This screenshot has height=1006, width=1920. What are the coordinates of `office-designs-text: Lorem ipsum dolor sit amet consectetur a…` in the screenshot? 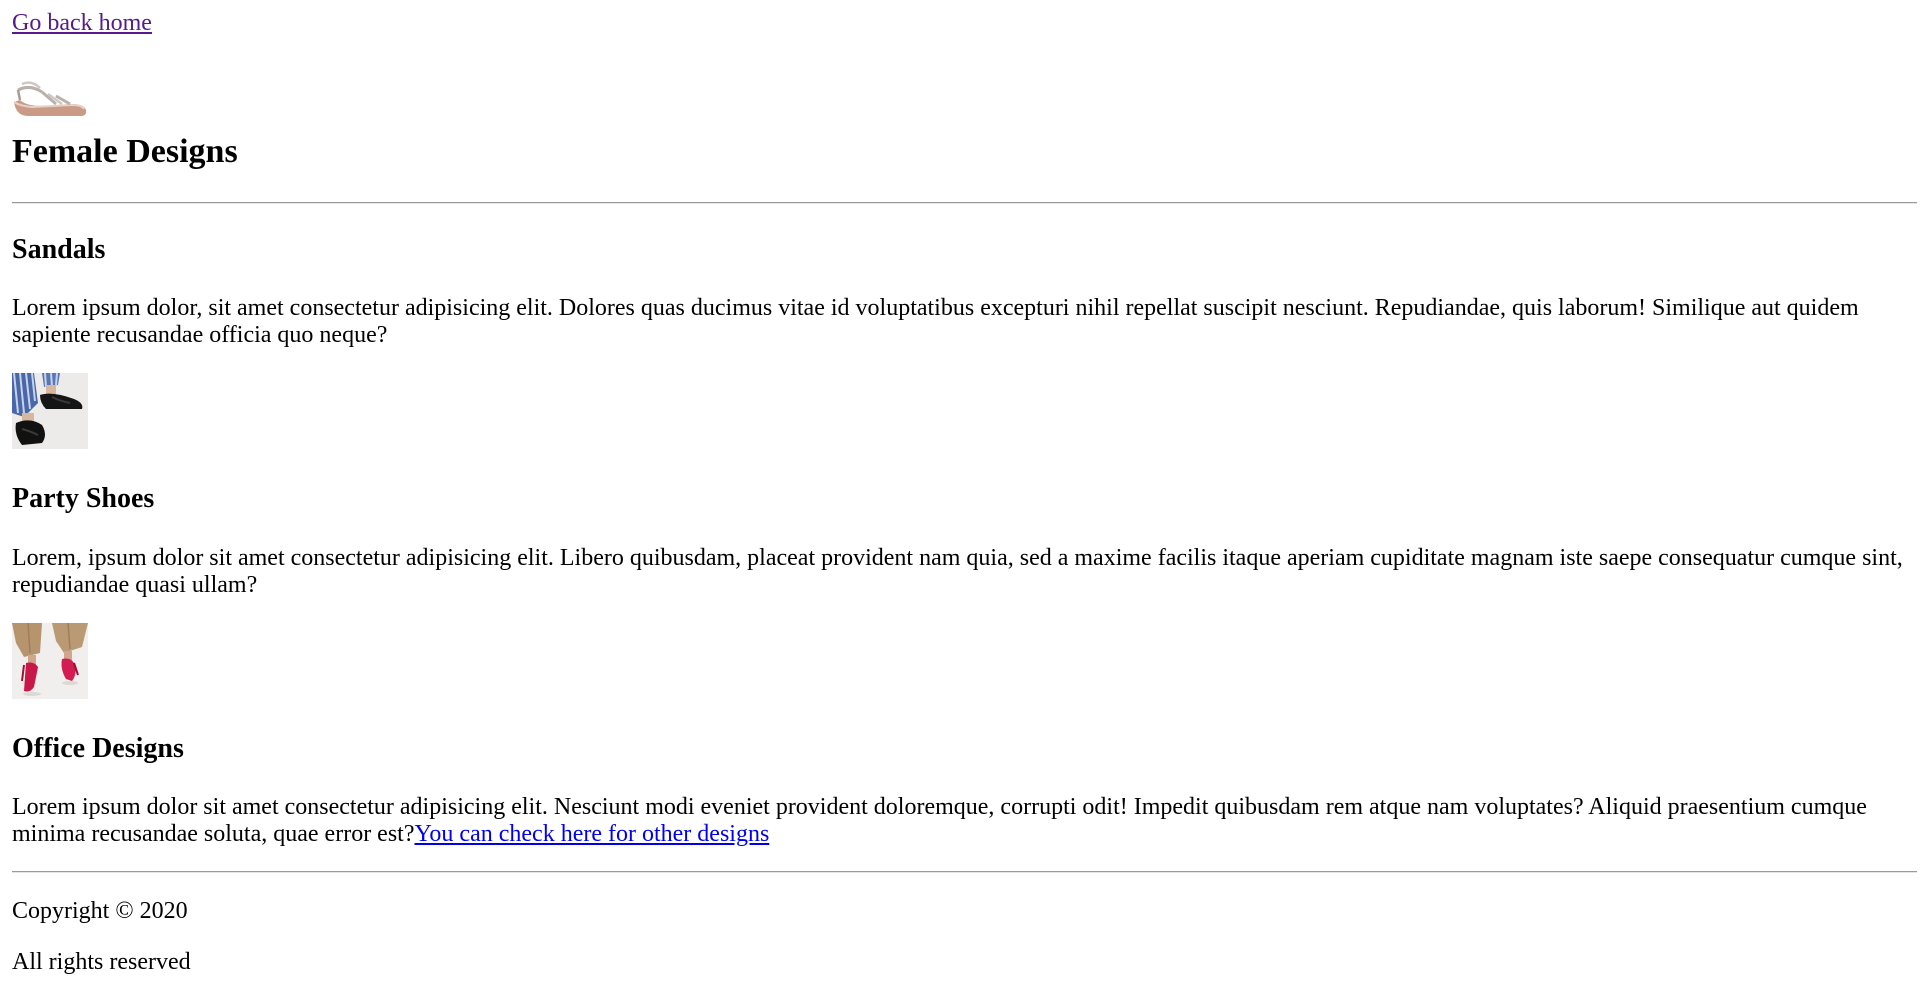 It's located at (939, 820).